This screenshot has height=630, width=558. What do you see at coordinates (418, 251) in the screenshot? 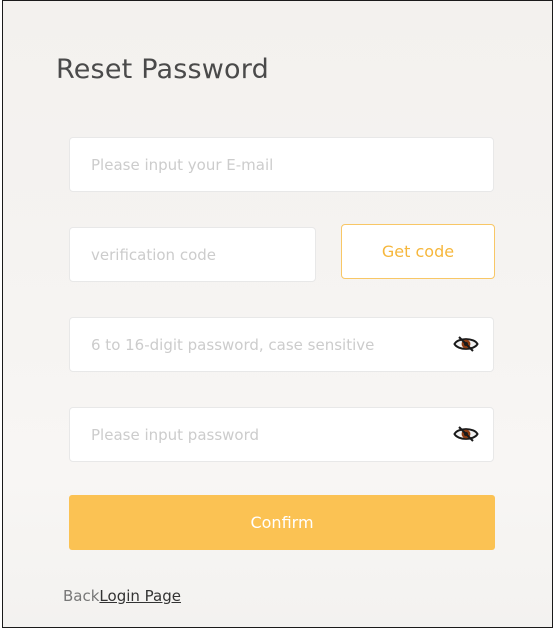
I see `get-code-button: Get code` at bounding box center [418, 251].